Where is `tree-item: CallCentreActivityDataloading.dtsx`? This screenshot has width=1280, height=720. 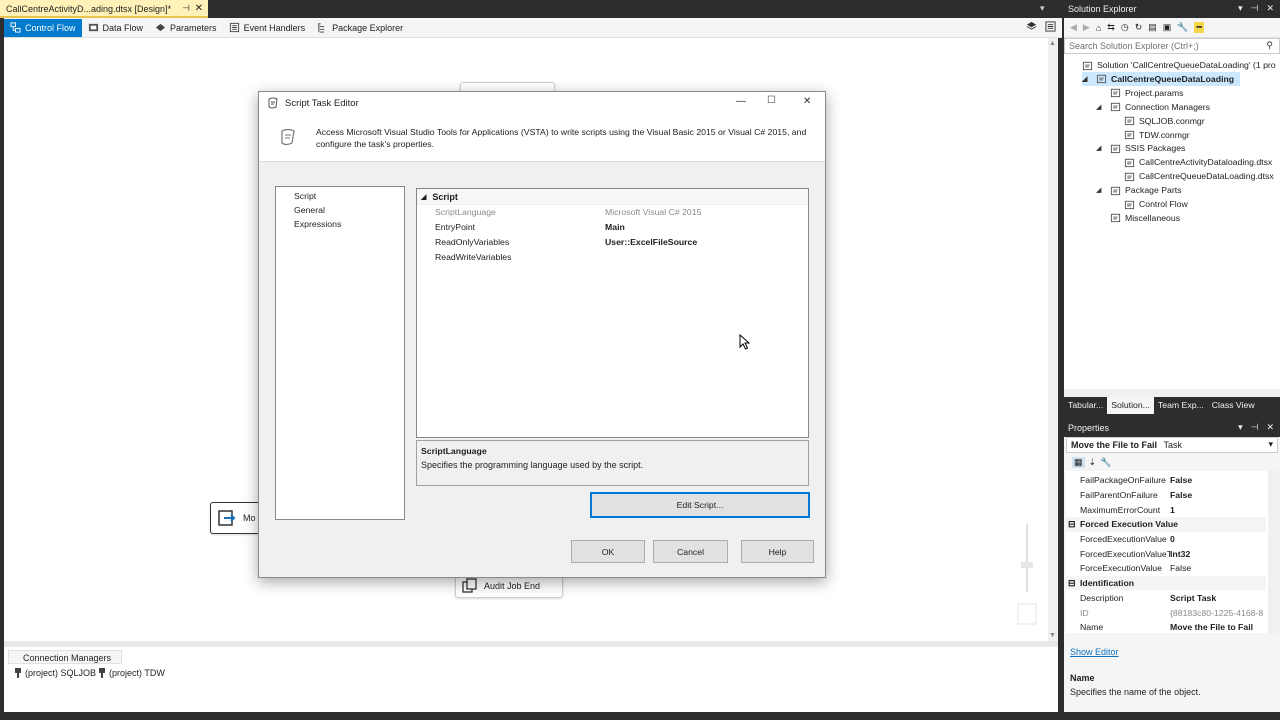 tree-item: CallCentreActivityDataloading.dtsx is located at coordinates (1191, 162).